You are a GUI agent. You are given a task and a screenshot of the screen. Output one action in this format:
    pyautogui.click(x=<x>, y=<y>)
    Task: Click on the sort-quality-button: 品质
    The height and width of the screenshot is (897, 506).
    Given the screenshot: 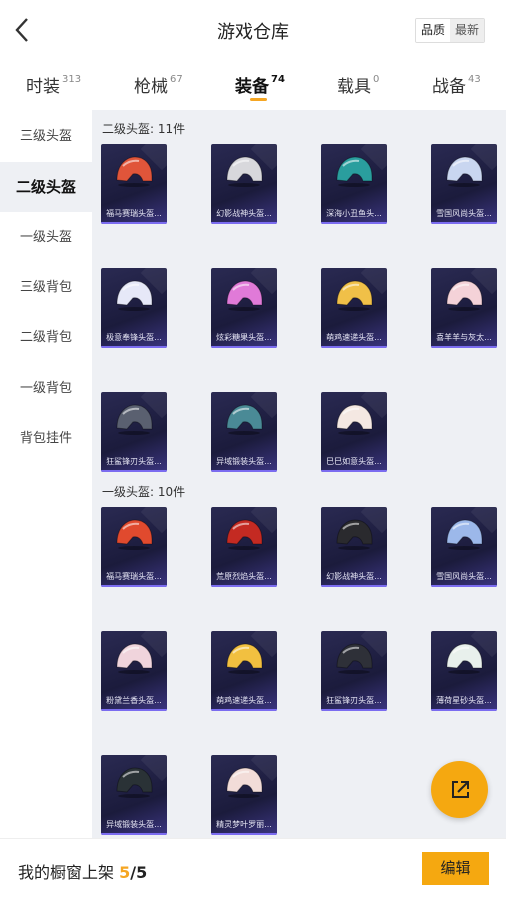 What is the action you would take?
    pyautogui.click(x=433, y=30)
    